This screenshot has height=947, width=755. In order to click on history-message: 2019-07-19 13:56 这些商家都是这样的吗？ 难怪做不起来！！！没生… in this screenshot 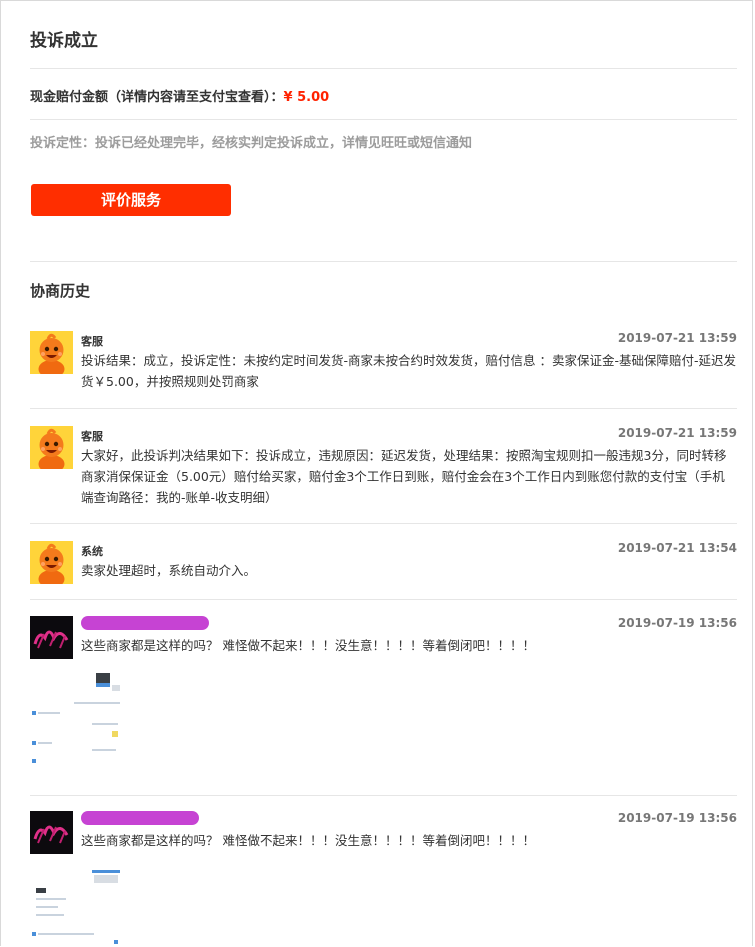, I will do `click(383, 879)`.